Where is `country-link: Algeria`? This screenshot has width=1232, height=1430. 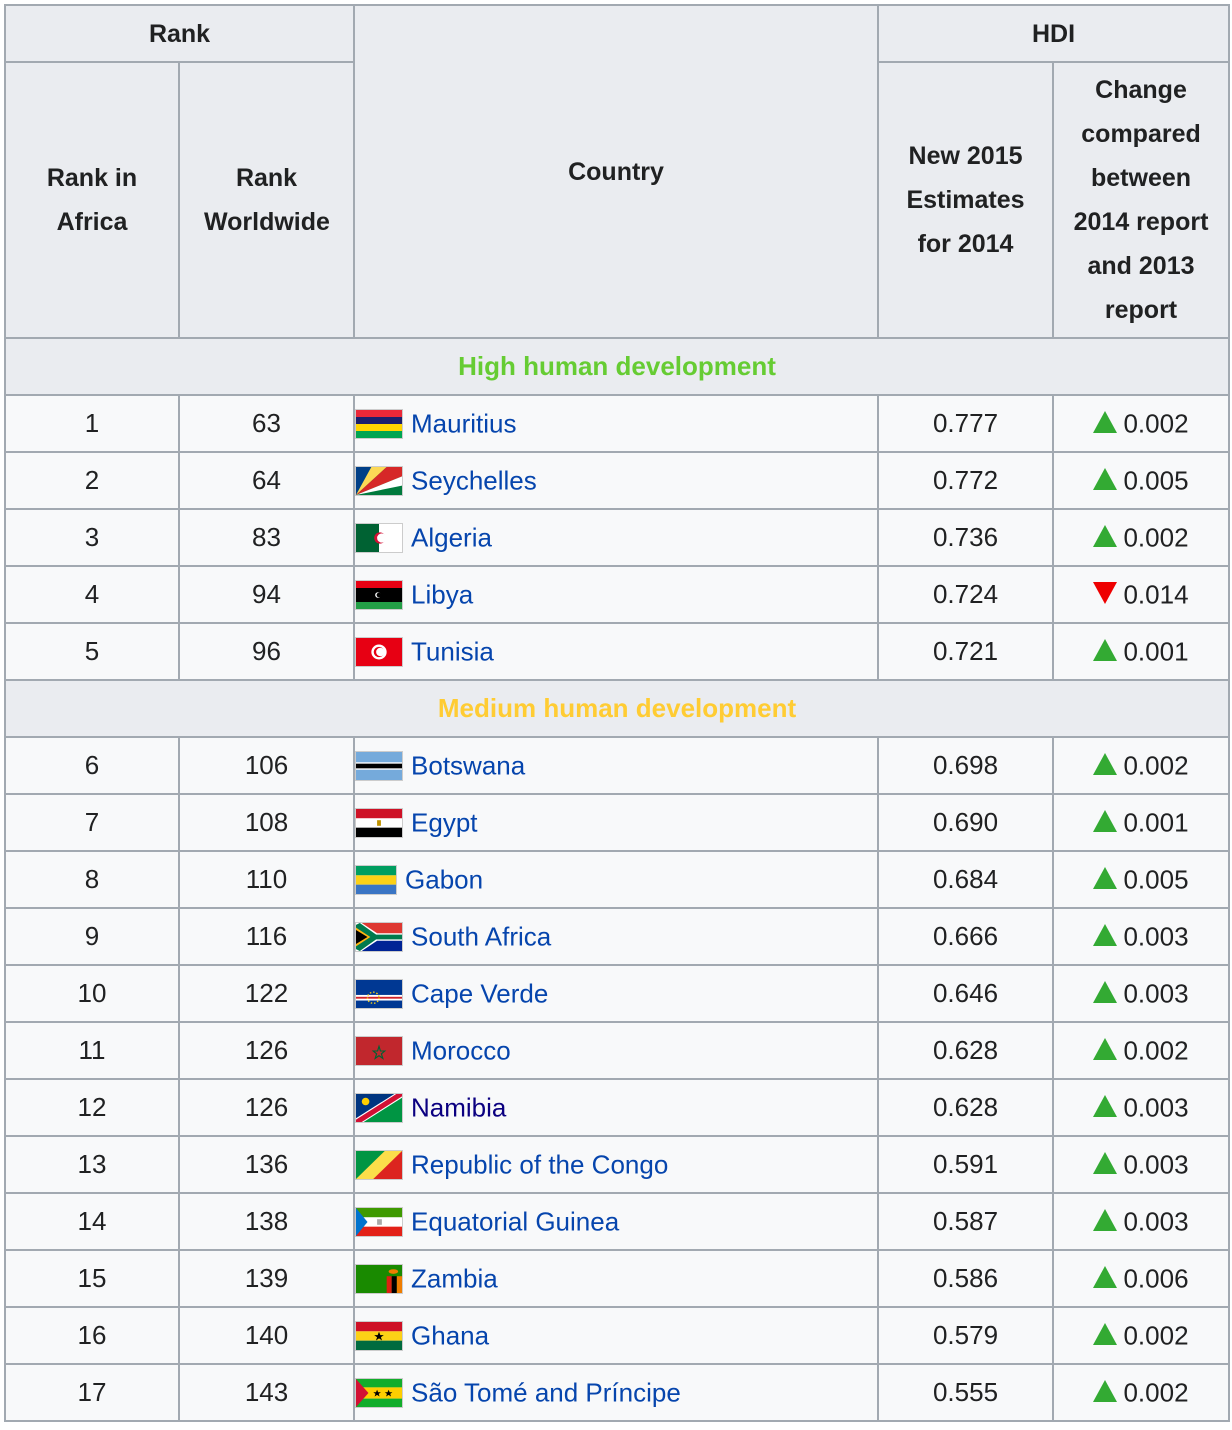 country-link: Algeria is located at coordinates (451, 538).